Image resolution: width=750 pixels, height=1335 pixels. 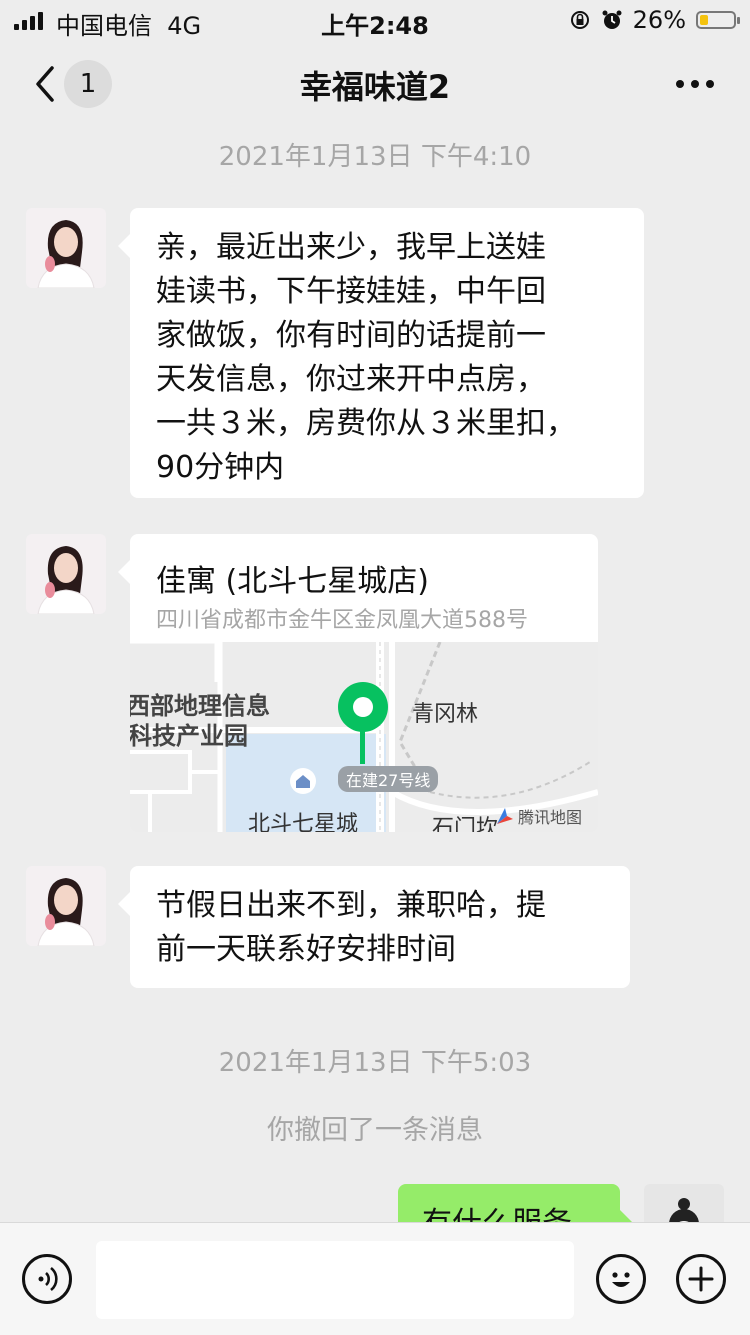 I want to click on location-address: 四川省成都市金牛区金凤凰大道588号, so click(x=342, y=620).